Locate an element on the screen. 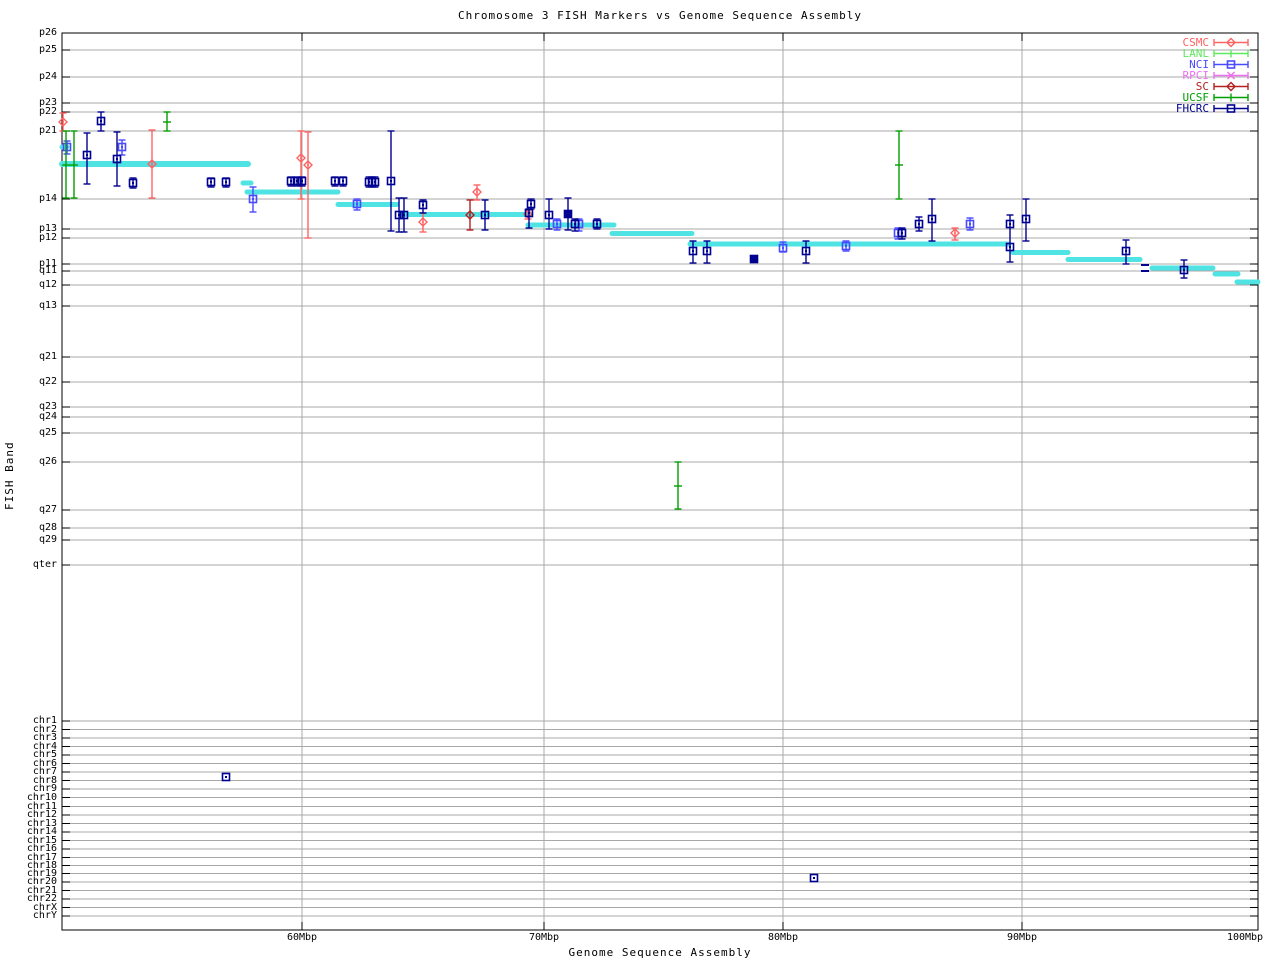 This screenshot has height=960, width=1280. y-tick-label-q12: q12 is located at coordinates (47, 284).